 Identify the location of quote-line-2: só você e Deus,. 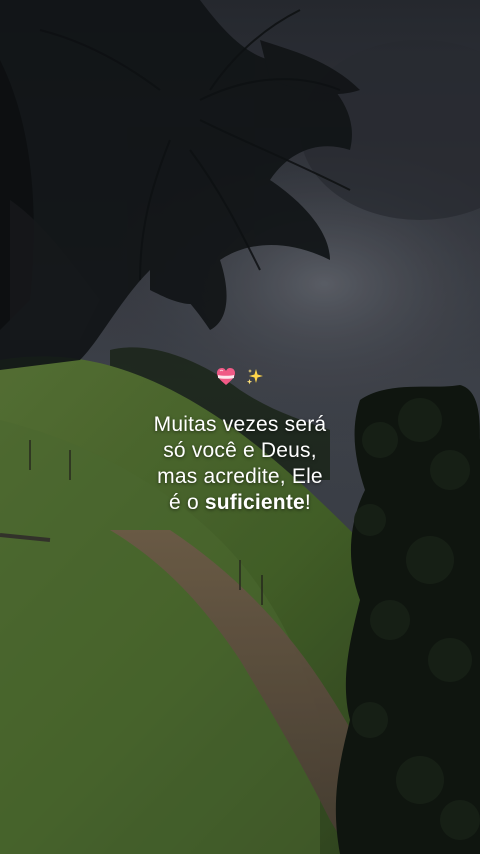
(240, 450).